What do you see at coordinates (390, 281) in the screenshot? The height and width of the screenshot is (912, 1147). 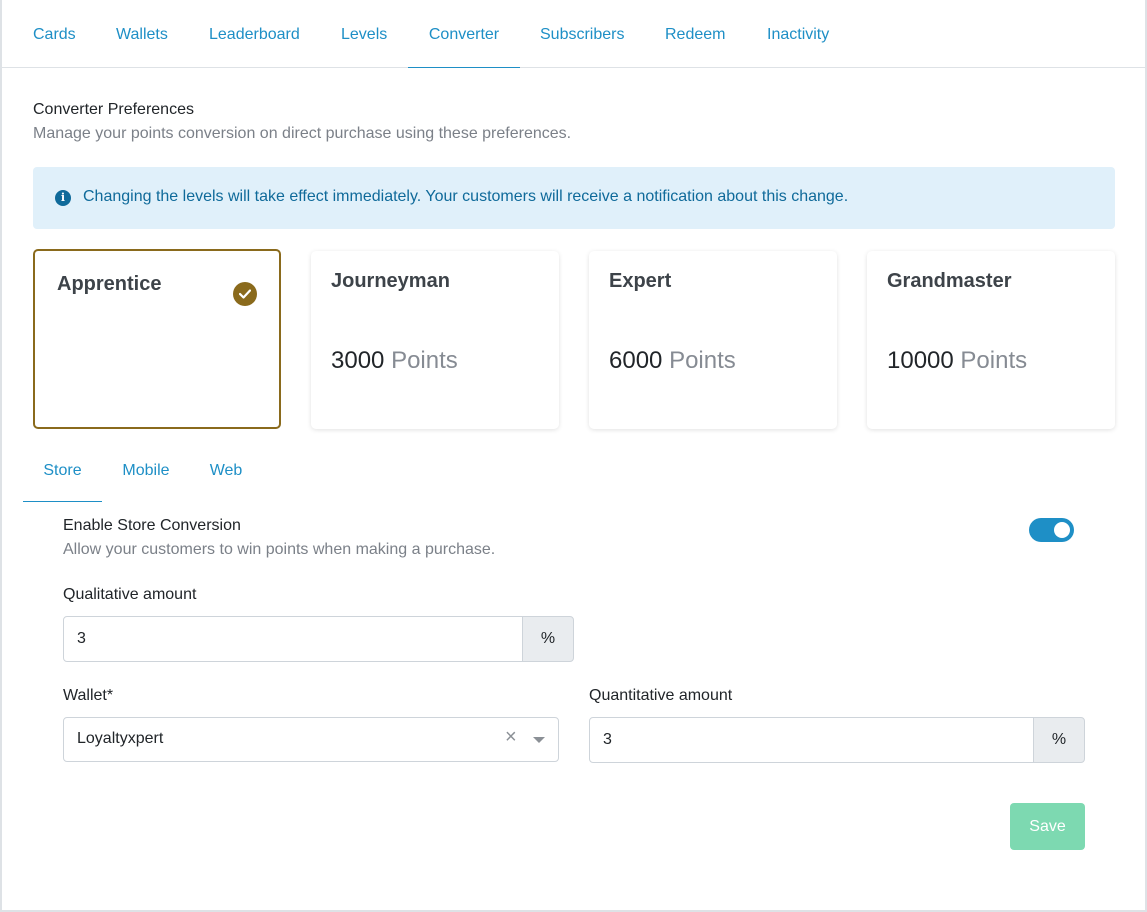 I see `level-name: Journeyman` at bounding box center [390, 281].